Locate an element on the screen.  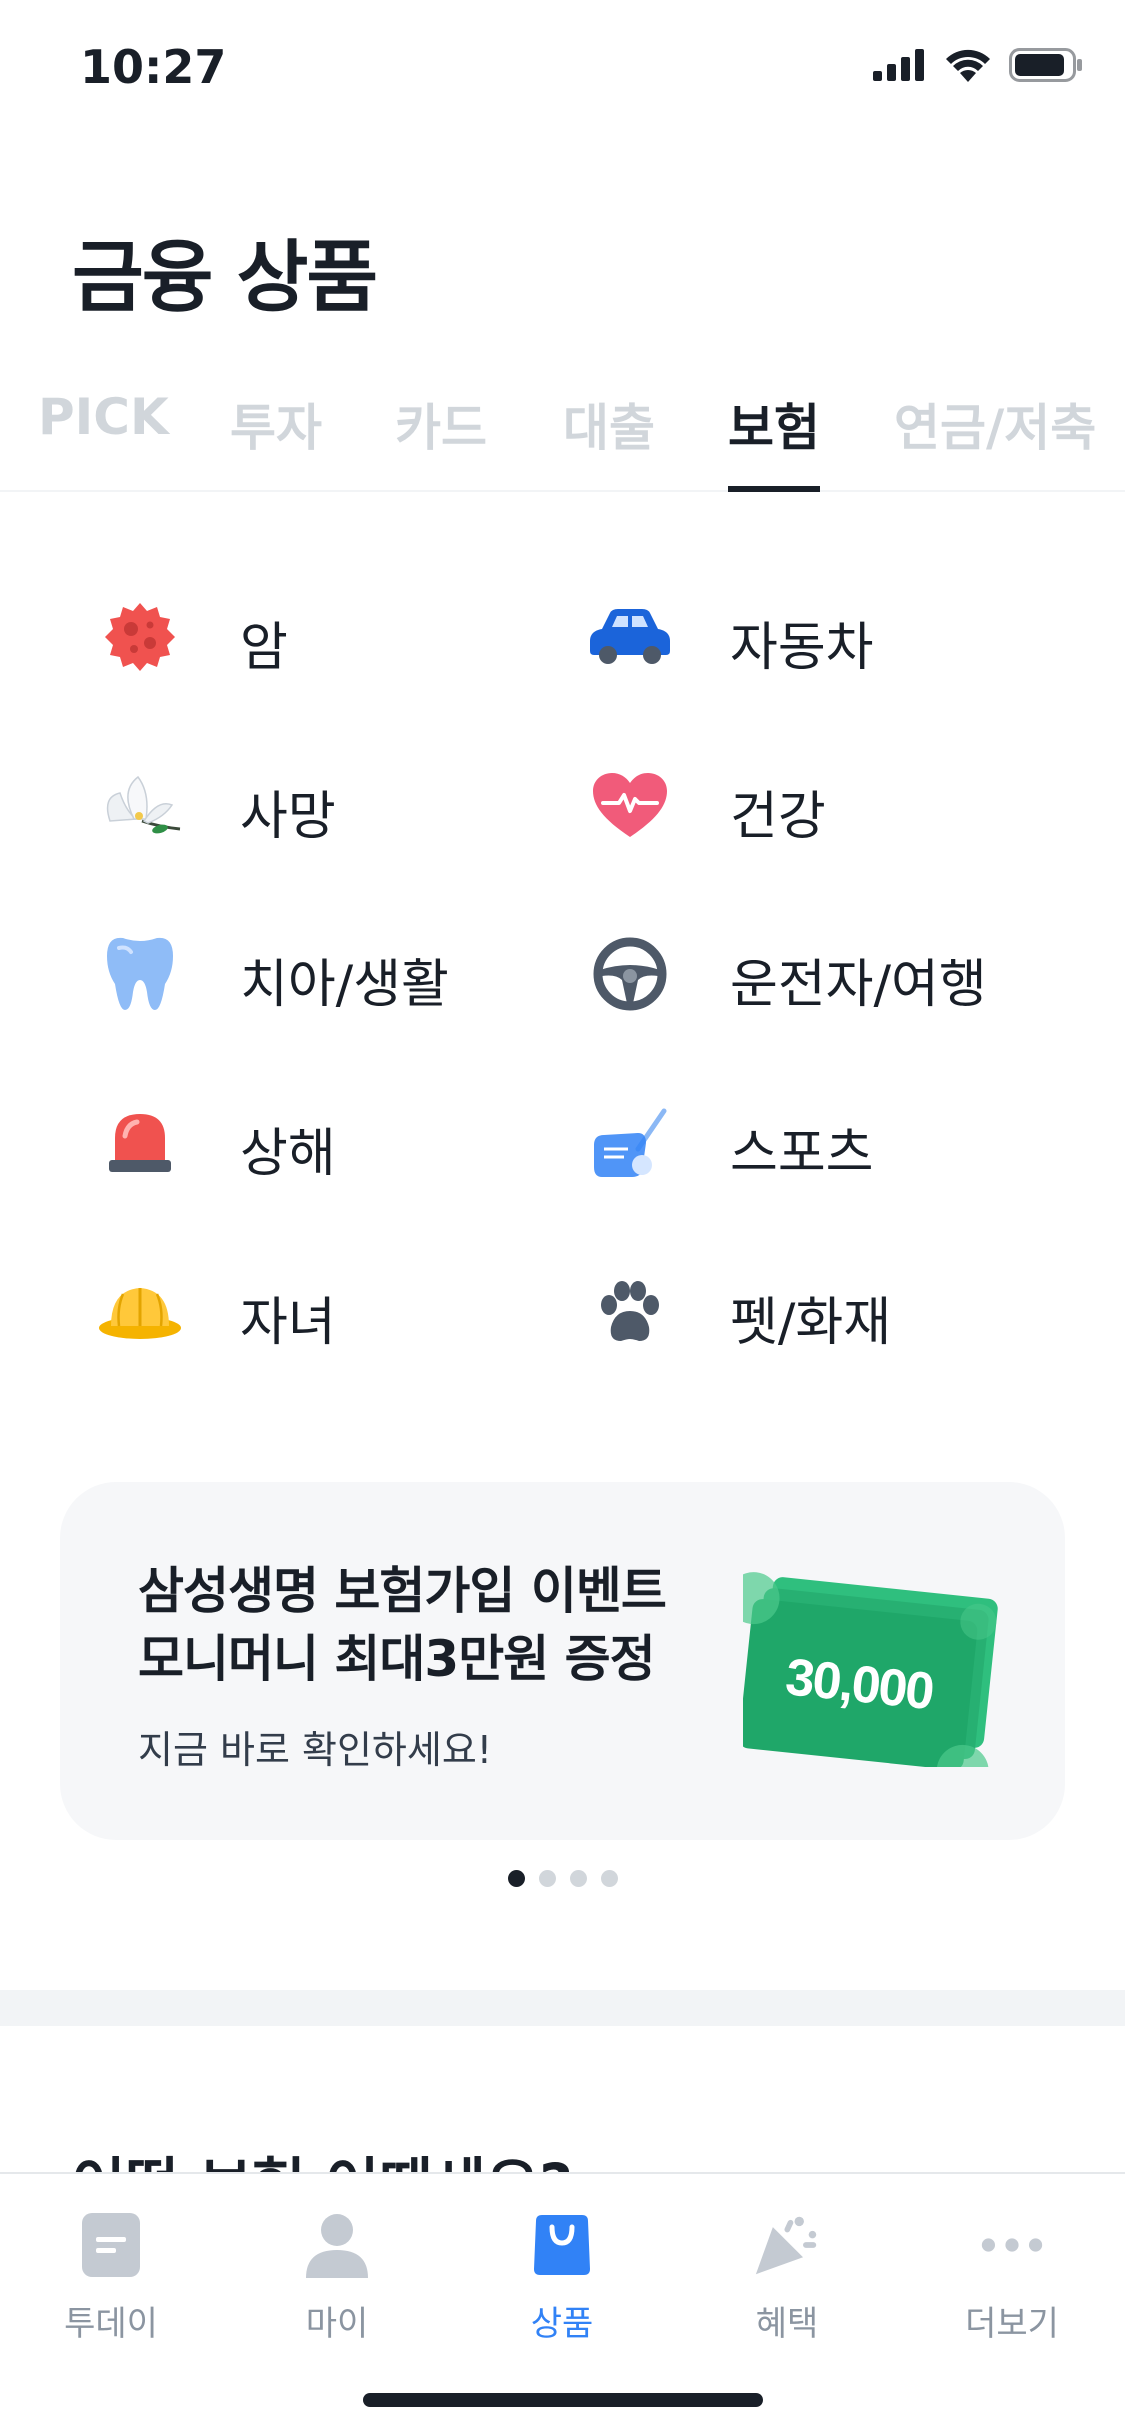
tab-loan: 대출 is located at coordinates (609, 436).